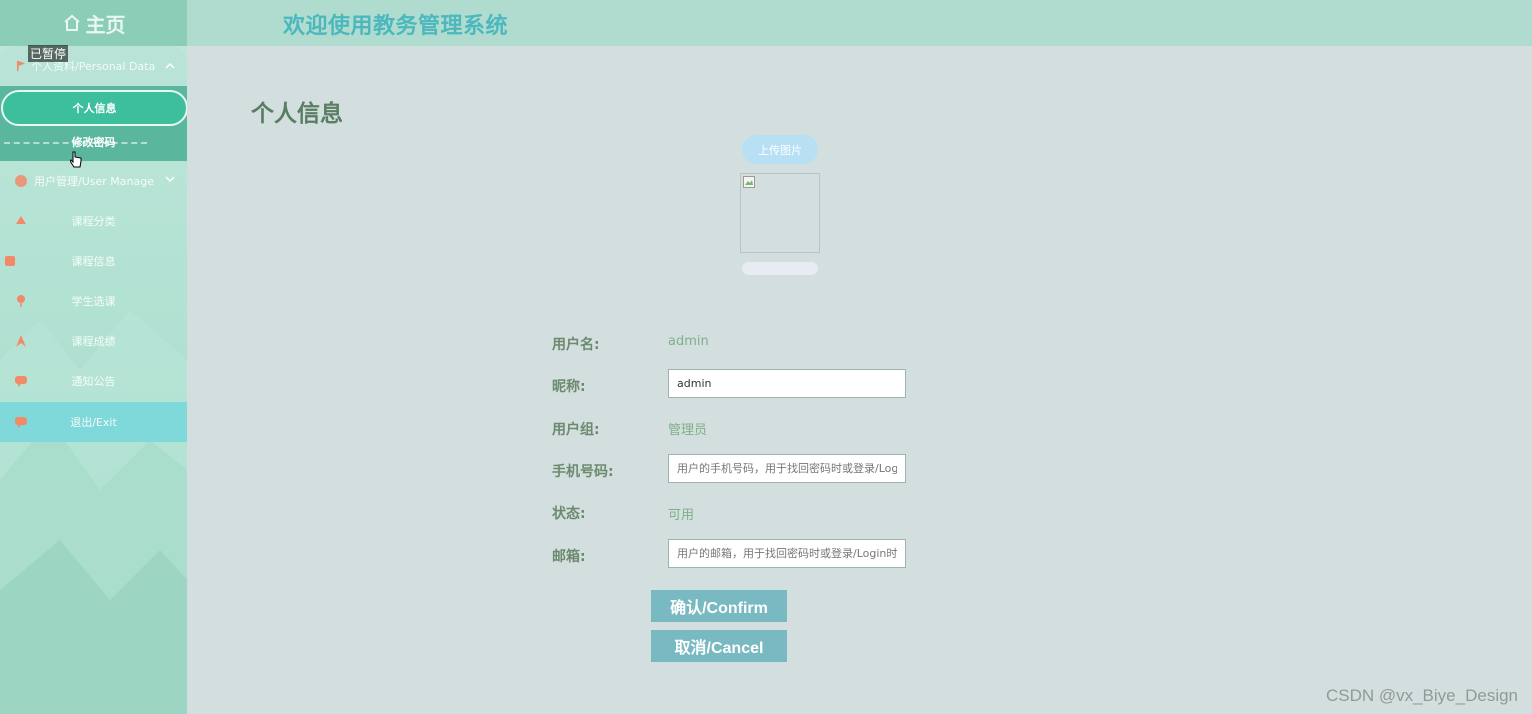 This screenshot has width=1532, height=714. I want to click on avatar-progress-bar, so click(780, 268).